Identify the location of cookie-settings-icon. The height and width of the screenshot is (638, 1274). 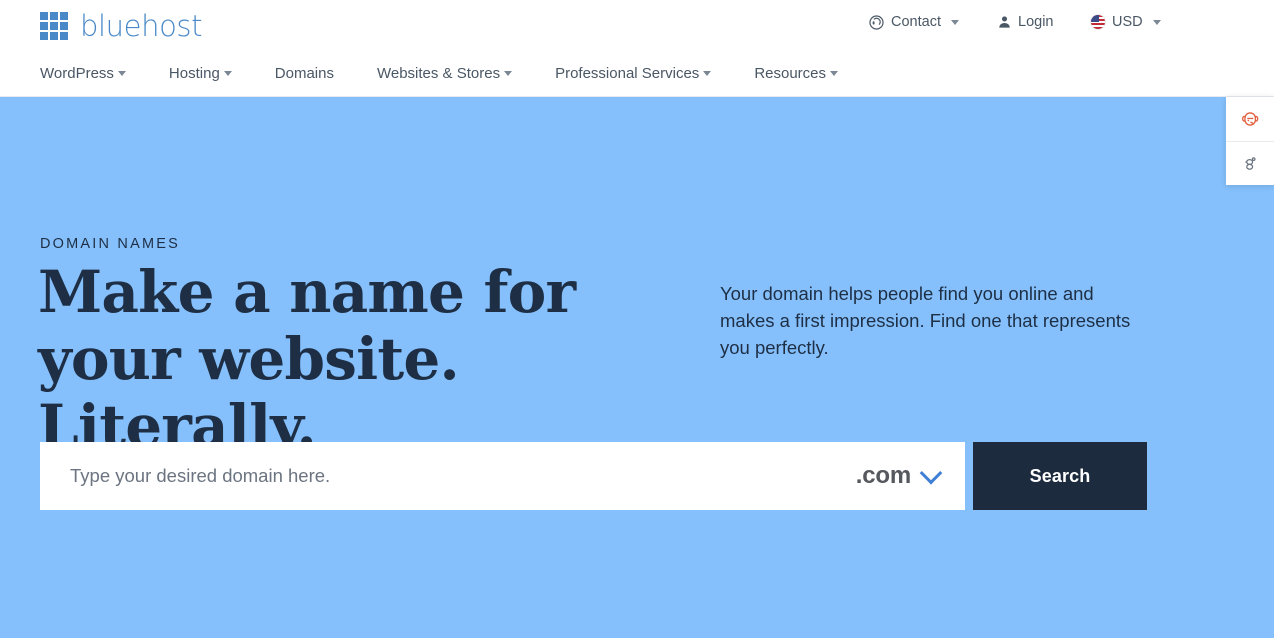
(1250, 164).